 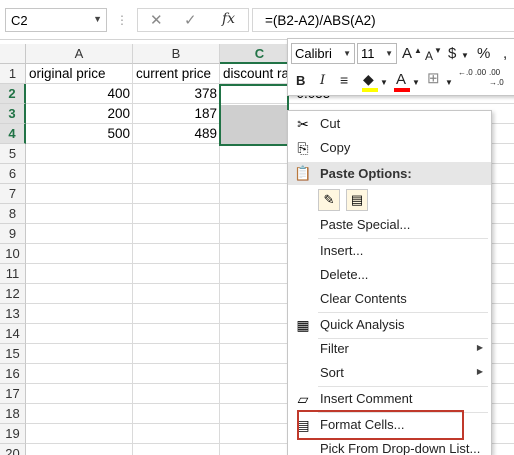 I want to click on font-name-box: Calibri ▼, so click(x=323, y=53).